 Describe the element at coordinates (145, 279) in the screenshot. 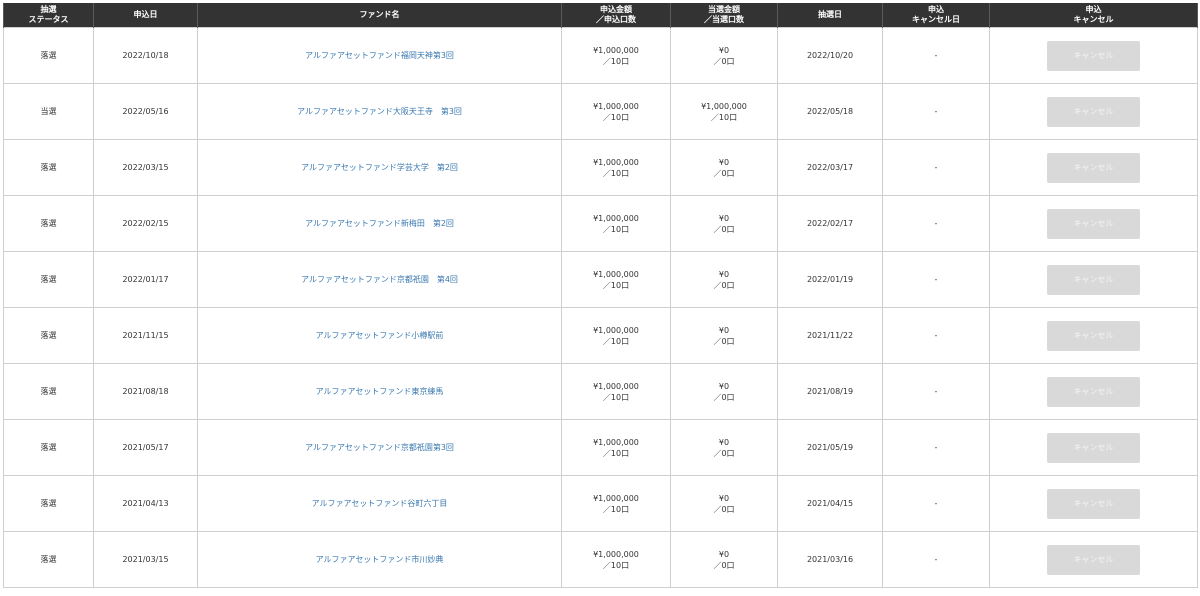

I see `apply-date-cell: 2022/01/17` at that location.